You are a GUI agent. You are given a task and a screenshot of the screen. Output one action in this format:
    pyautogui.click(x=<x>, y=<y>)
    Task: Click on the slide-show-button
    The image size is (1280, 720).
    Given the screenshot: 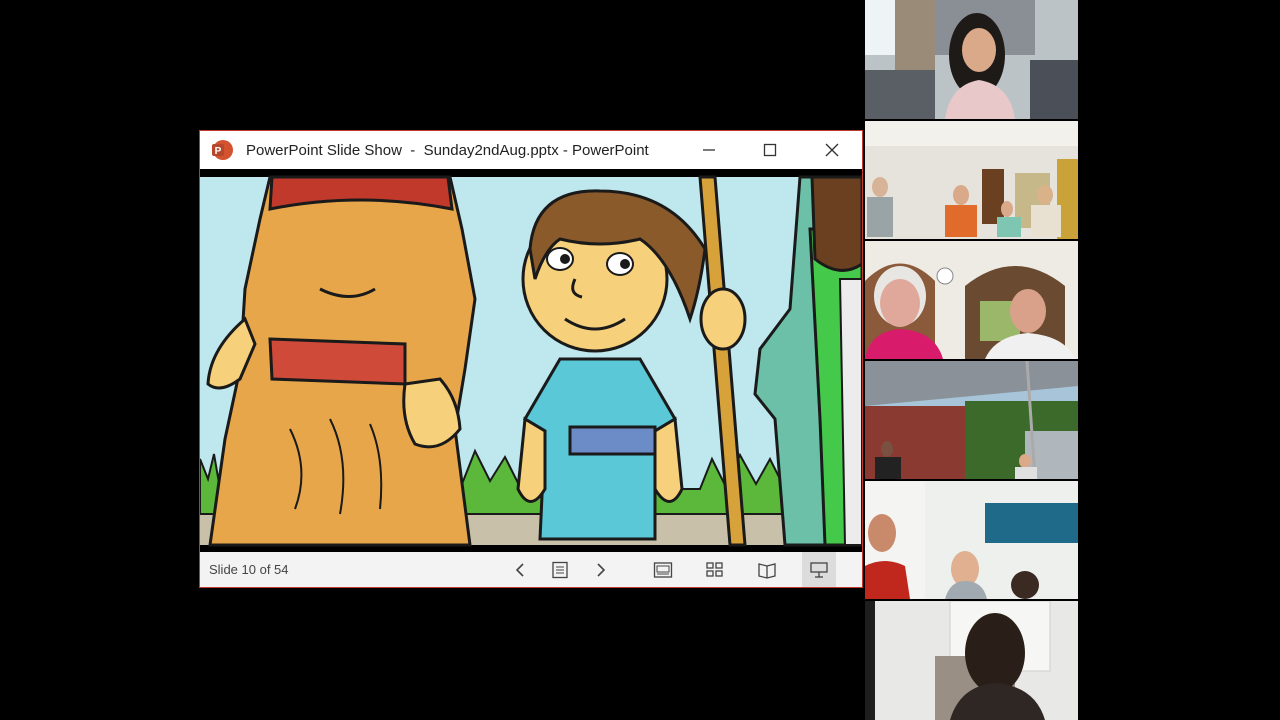 What is the action you would take?
    pyautogui.click(x=819, y=569)
    